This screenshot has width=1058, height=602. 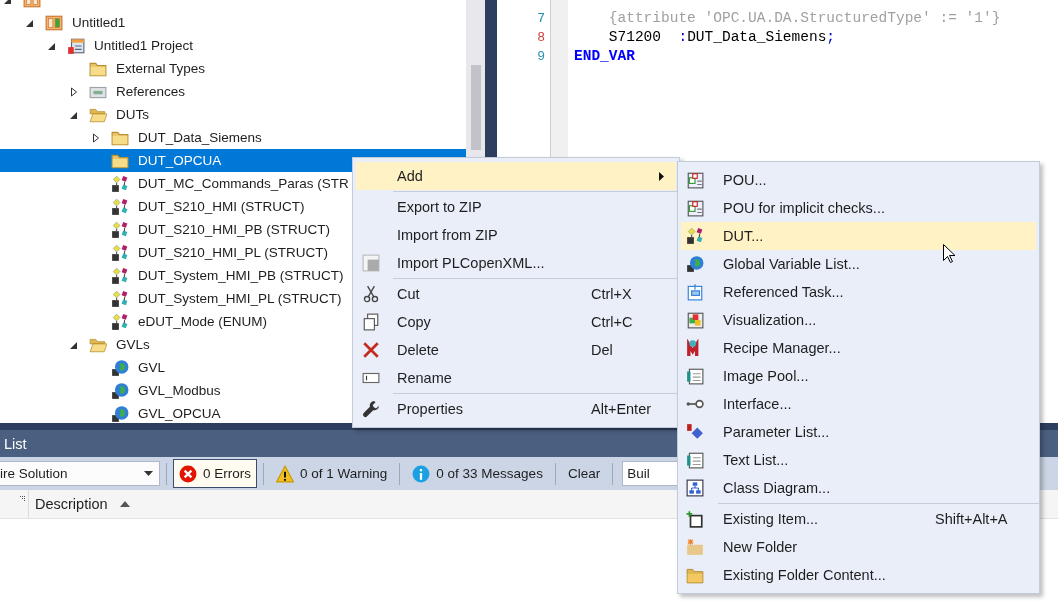 I want to click on scrollbar-thumb, so click(x=476, y=107).